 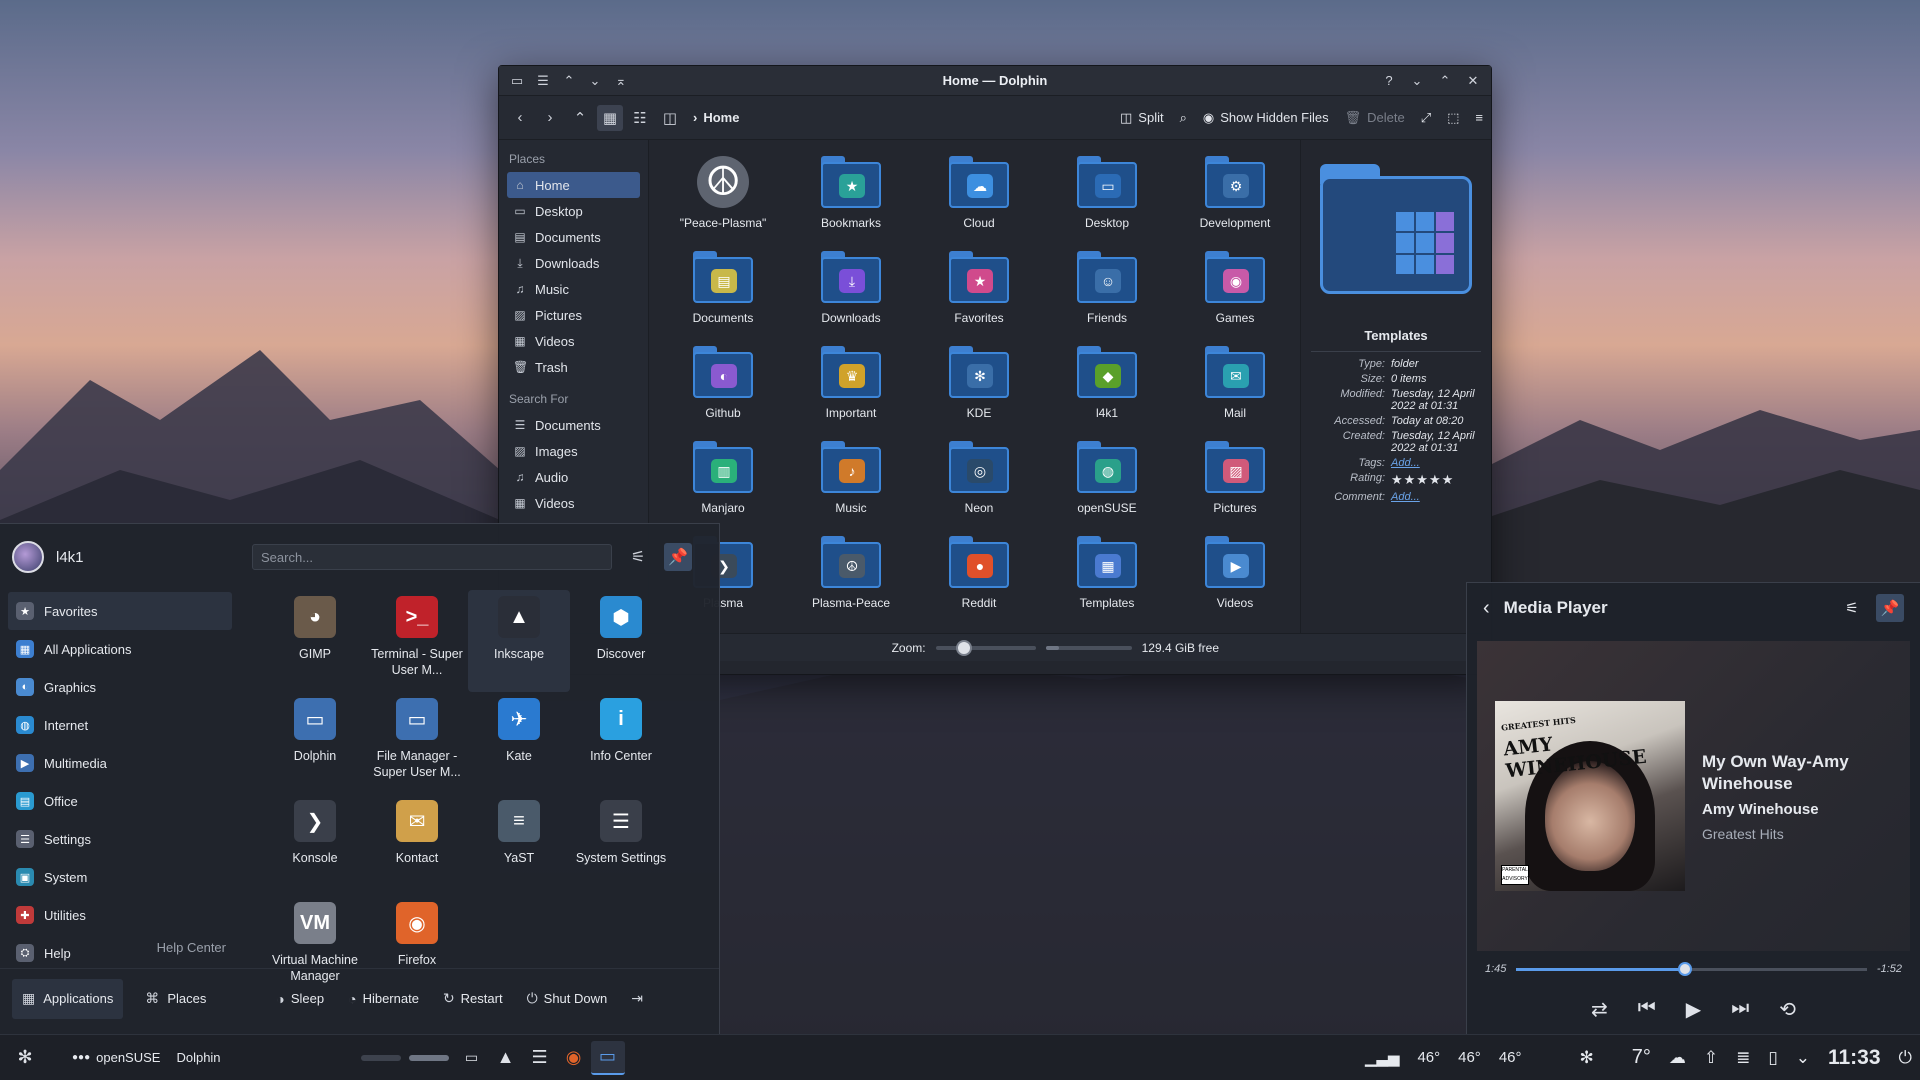 I want to click on dolphin-task-icon: ▭, so click(x=607, y=1057).